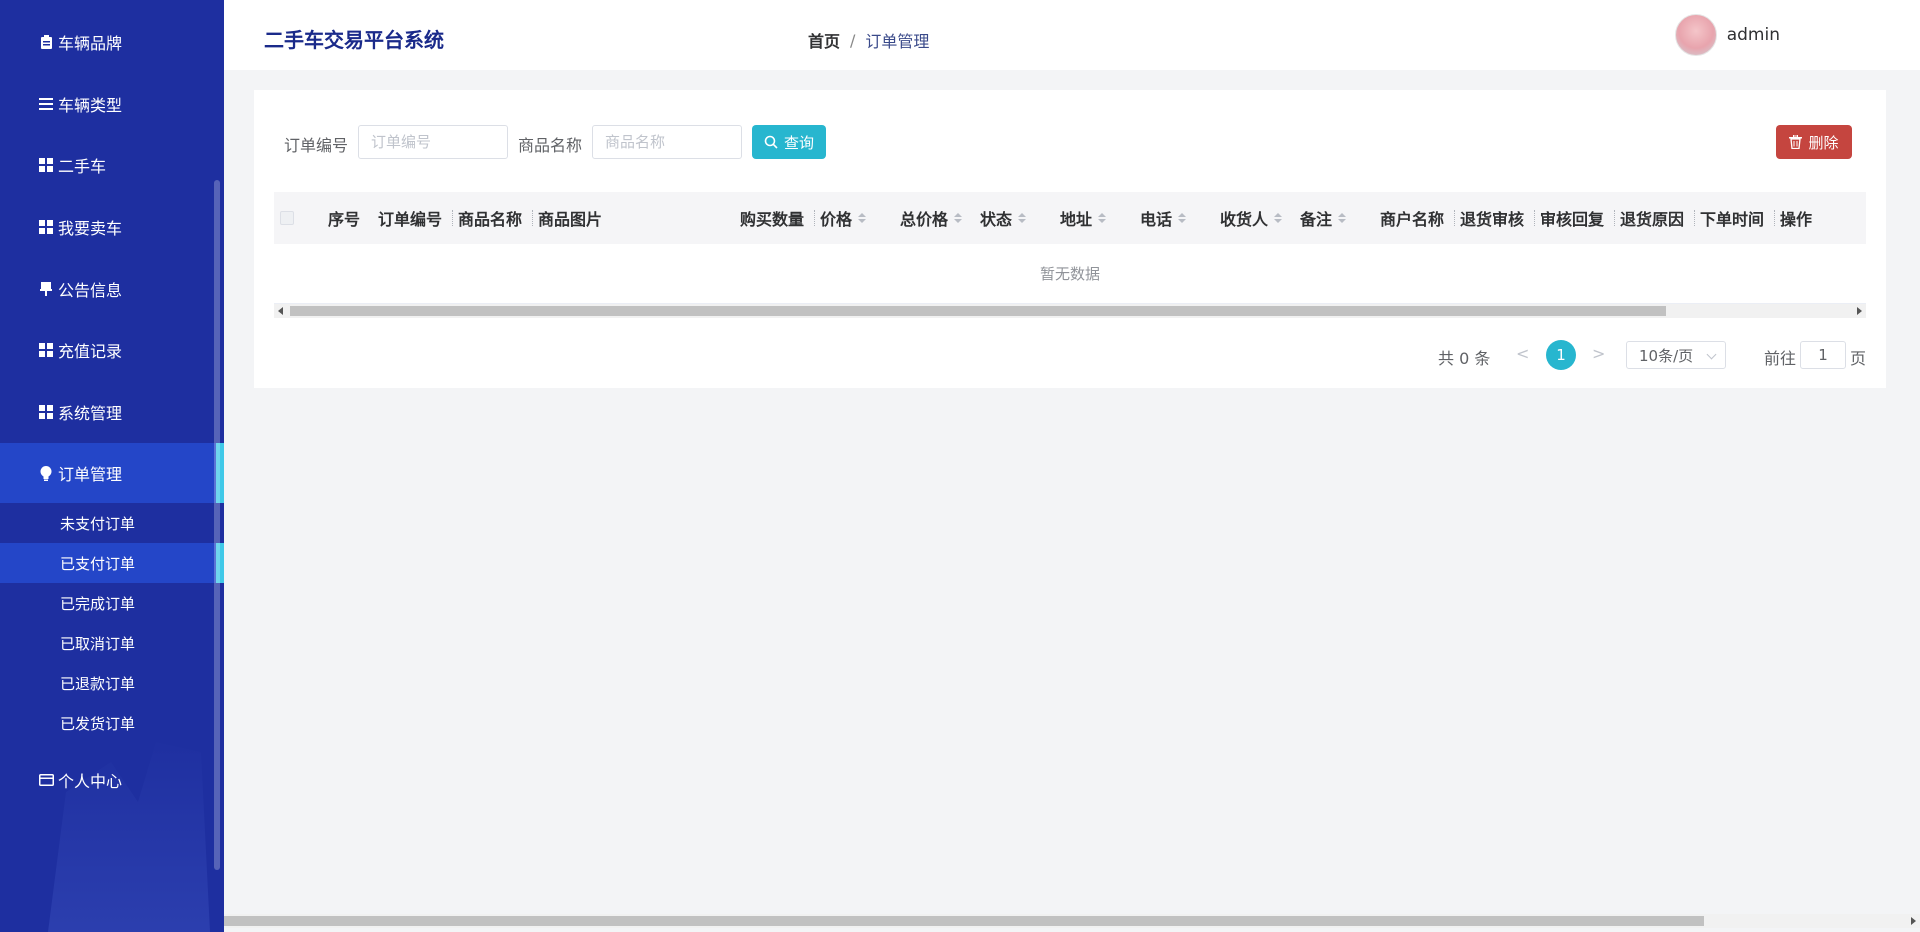  I want to click on column-header-sortable: 价格, so click(843, 218).